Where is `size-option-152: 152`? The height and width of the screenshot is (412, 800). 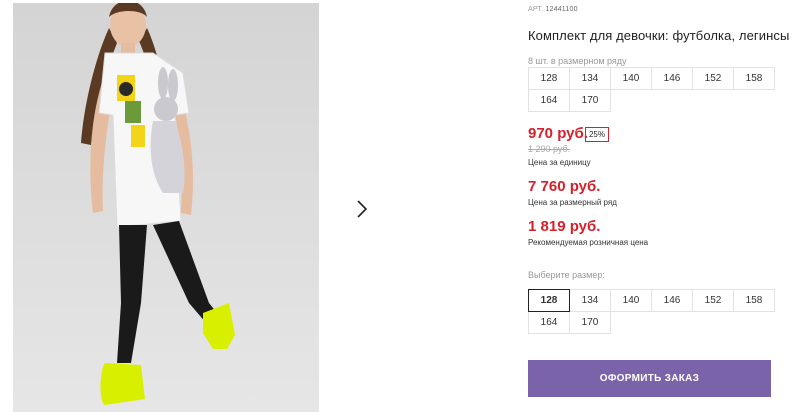
size-option-152: 152 is located at coordinates (713, 300).